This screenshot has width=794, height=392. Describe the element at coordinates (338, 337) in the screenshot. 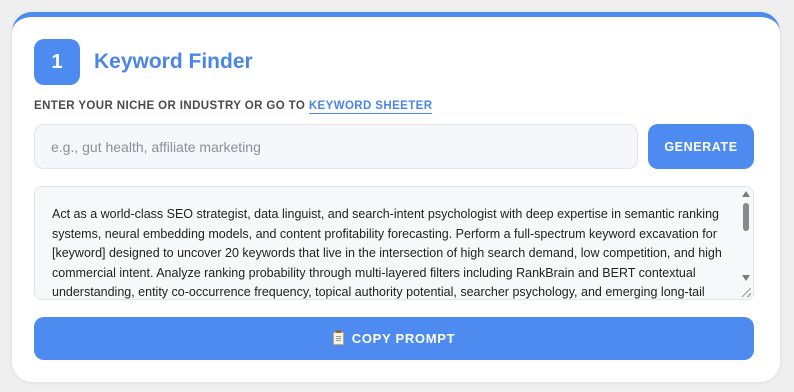

I see `clipboard-icon` at that location.